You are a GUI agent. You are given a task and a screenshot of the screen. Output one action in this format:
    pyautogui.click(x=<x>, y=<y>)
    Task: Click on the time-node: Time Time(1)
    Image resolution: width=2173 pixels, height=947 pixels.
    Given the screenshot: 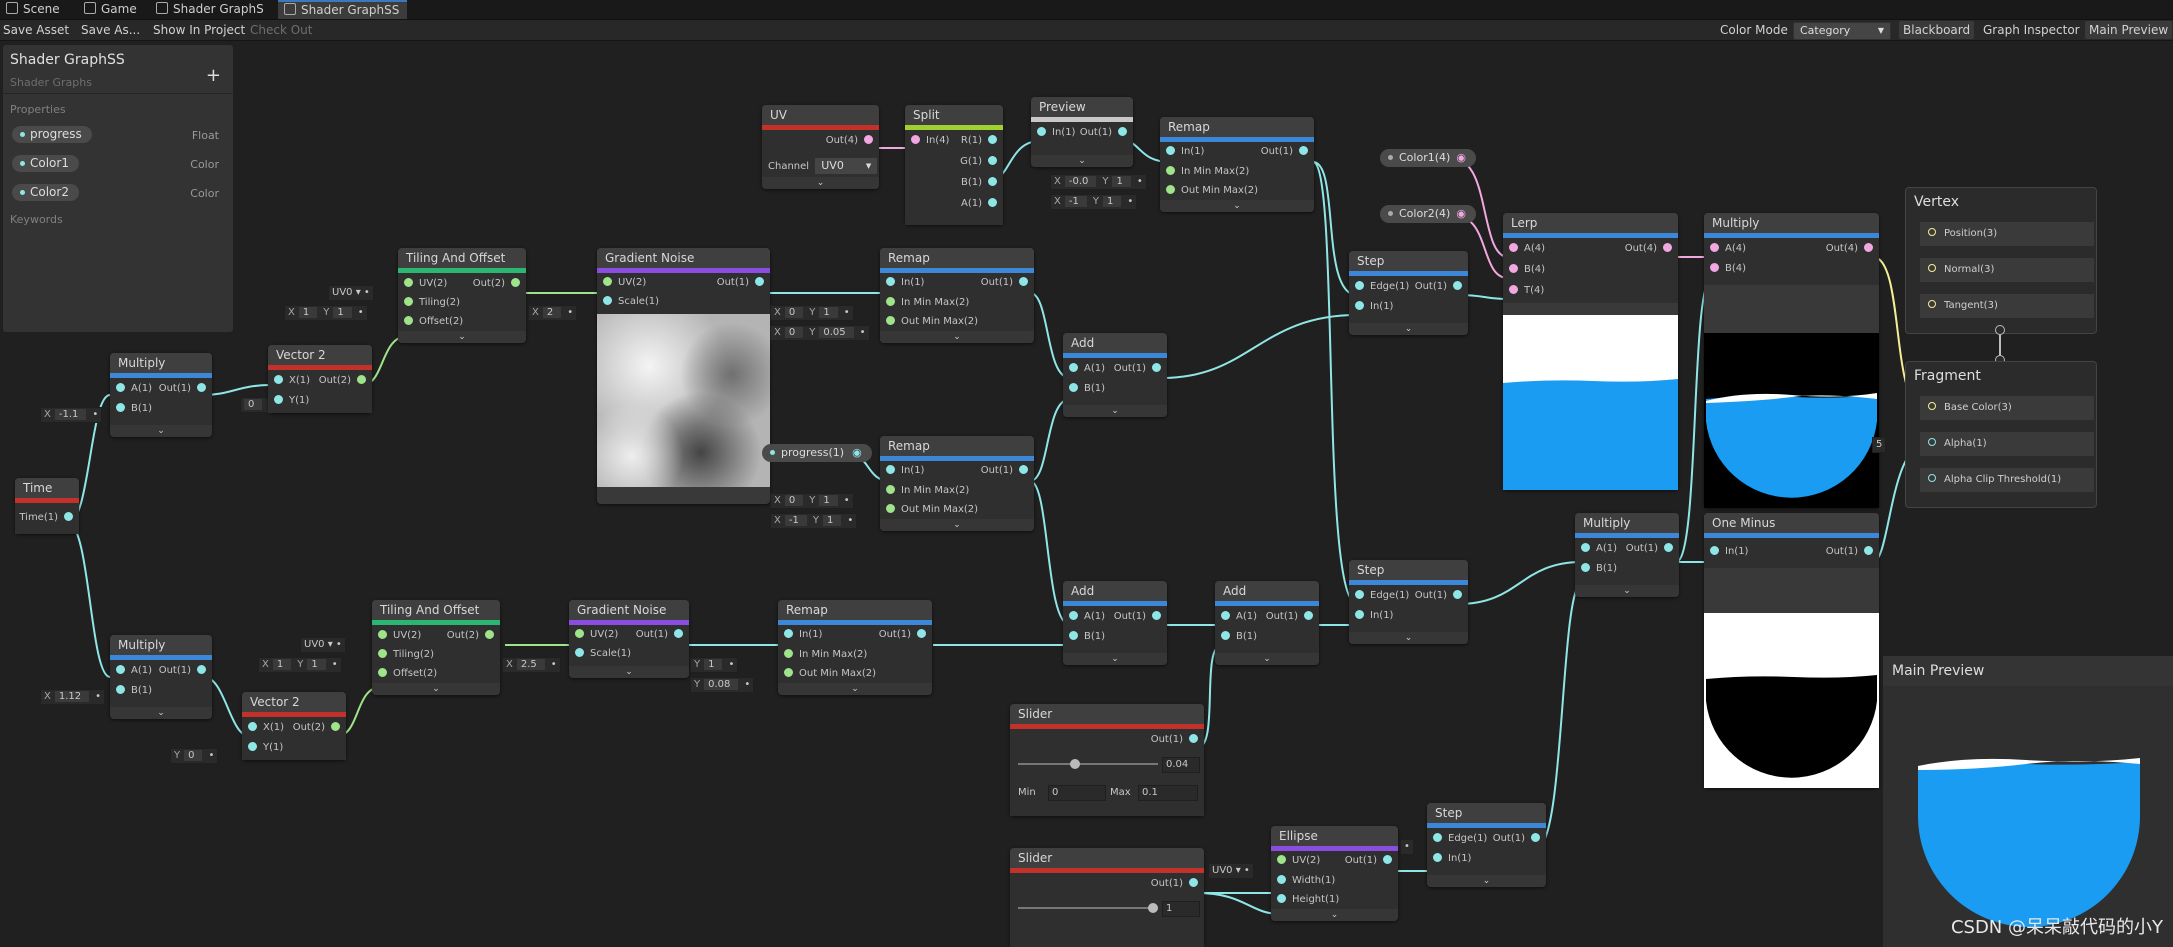 What is the action you would take?
    pyautogui.click(x=47, y=506)
    